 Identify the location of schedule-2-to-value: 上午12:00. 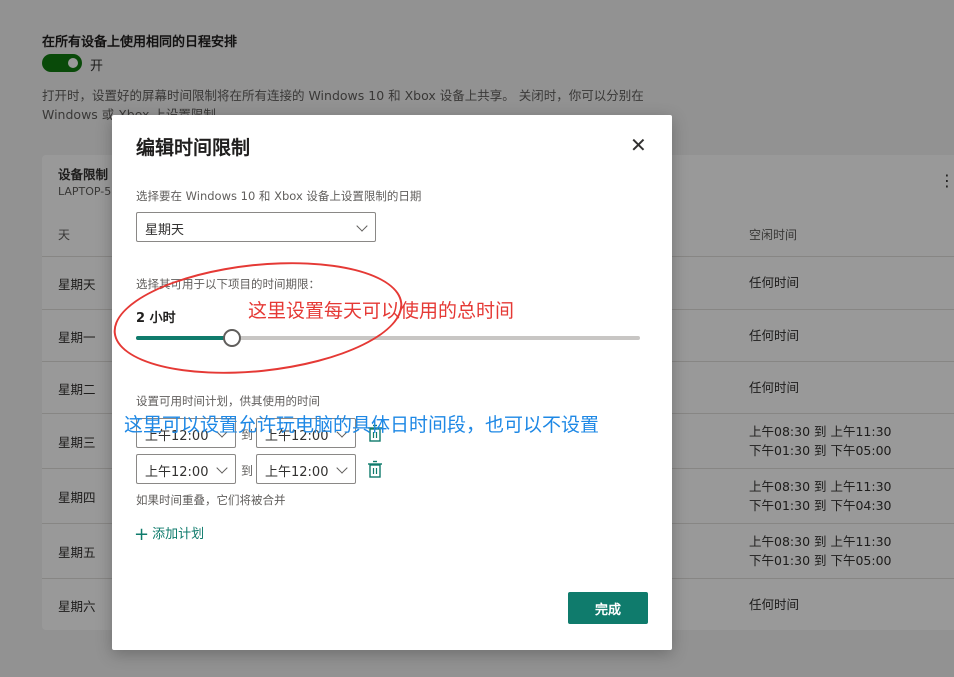
(297, 472).